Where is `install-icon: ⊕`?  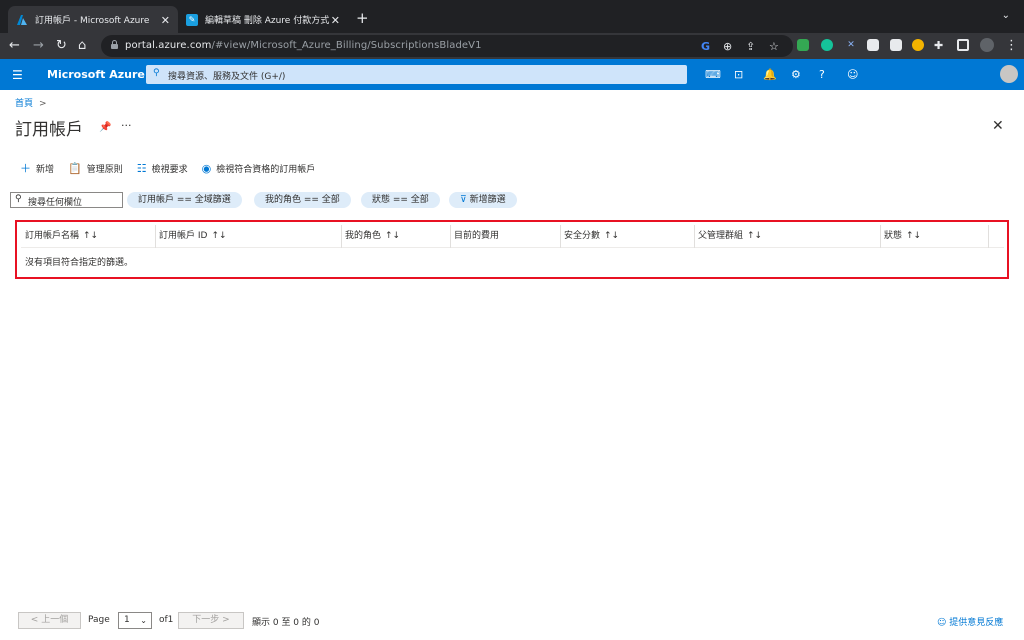 install-icon: ⊕ is located at coordinates (727, 46).